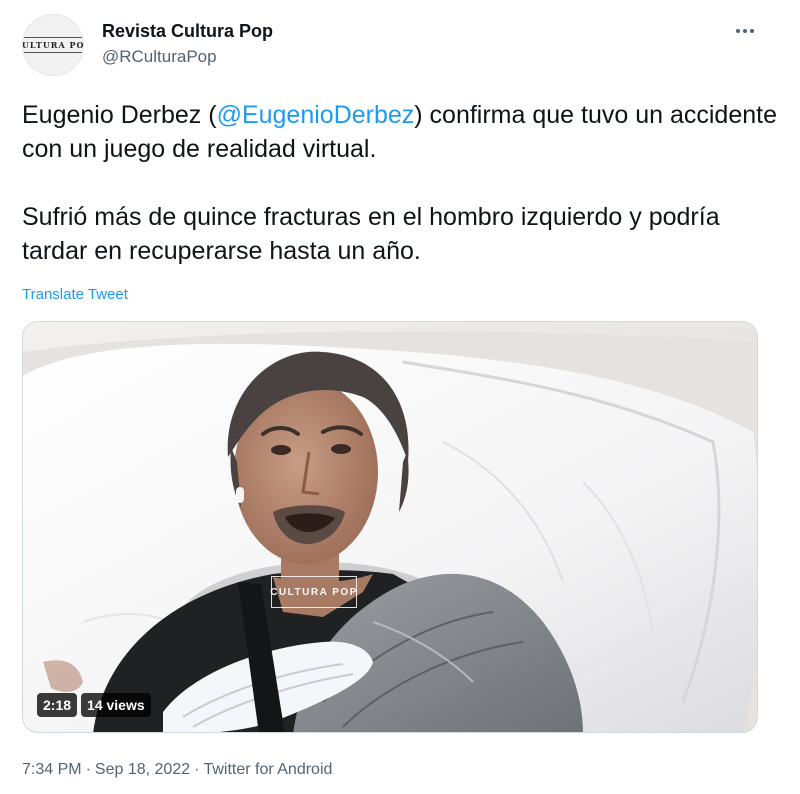 This screenshot has height=794, width=800. I want to click on more-options-button, so click(745, 31).